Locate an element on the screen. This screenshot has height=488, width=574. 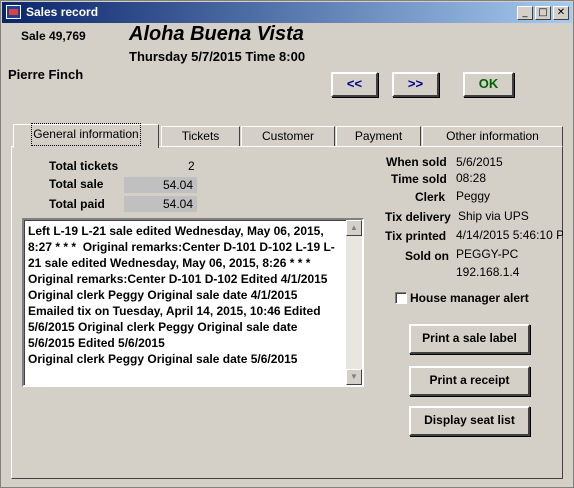
event-title: Aloha Buena Vista is located at coordinates (216, 34).